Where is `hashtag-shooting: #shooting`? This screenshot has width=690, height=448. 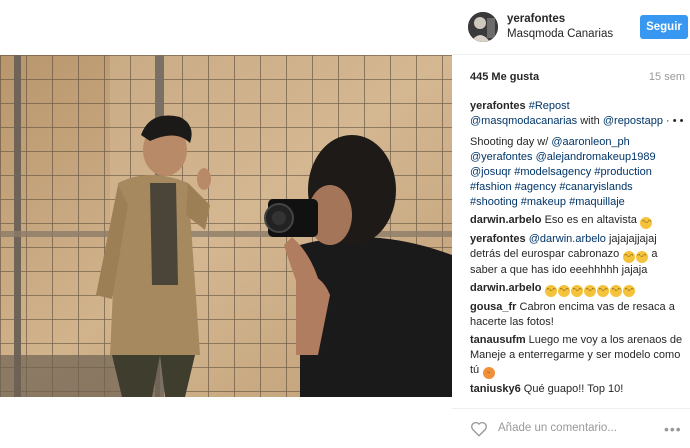
hashtag-shooting: #shooting is located at coordinates (494, 202).